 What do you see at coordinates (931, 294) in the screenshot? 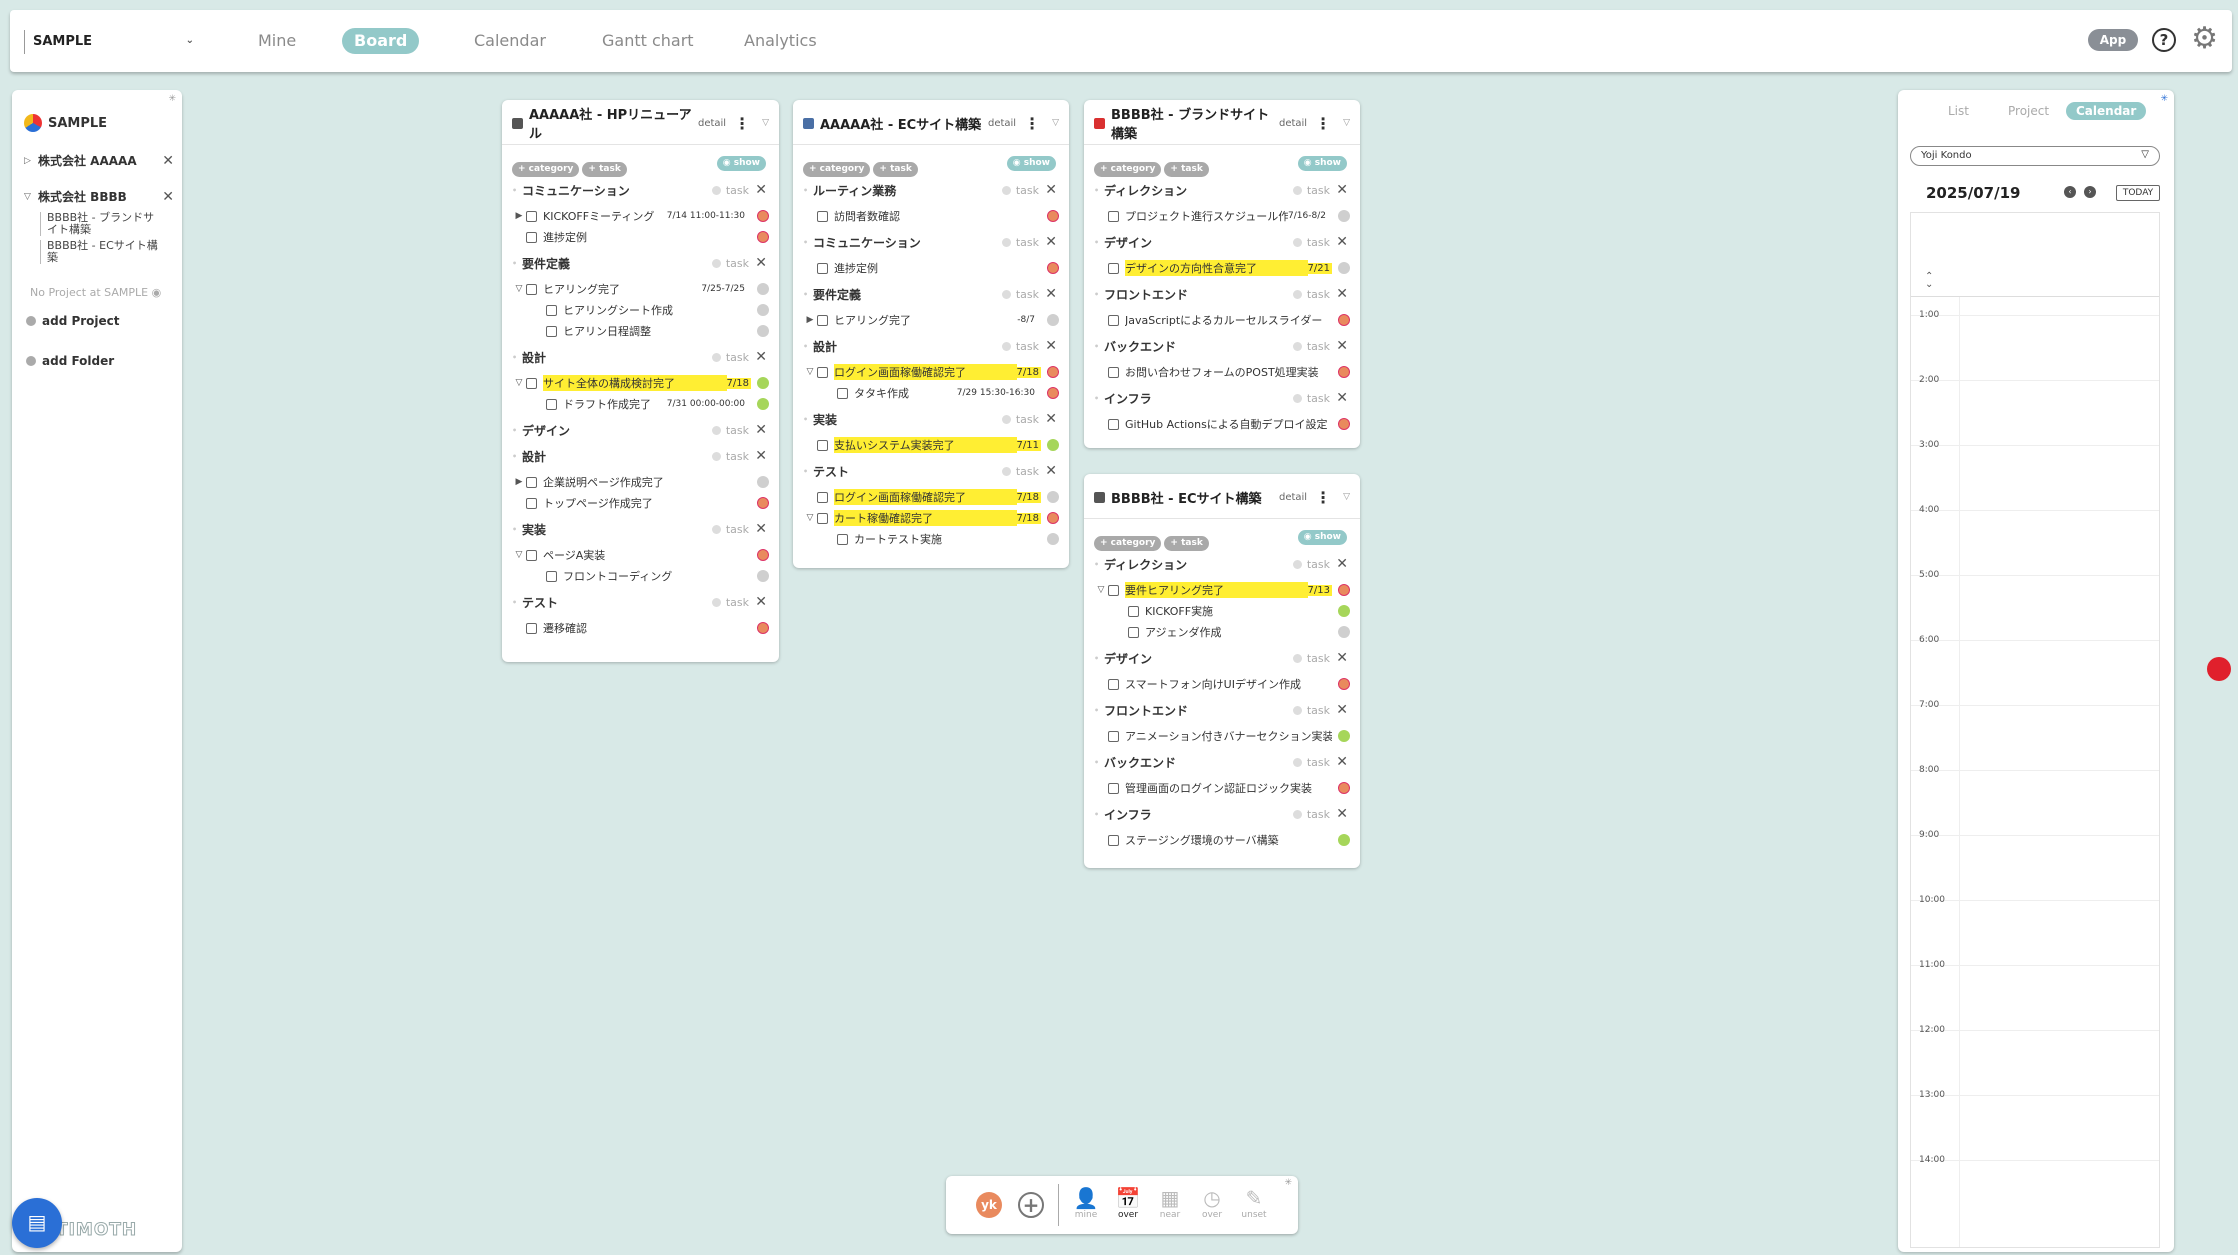
I see `category-row: • 要件定義 task ✕` at bounding box center [931, 294].